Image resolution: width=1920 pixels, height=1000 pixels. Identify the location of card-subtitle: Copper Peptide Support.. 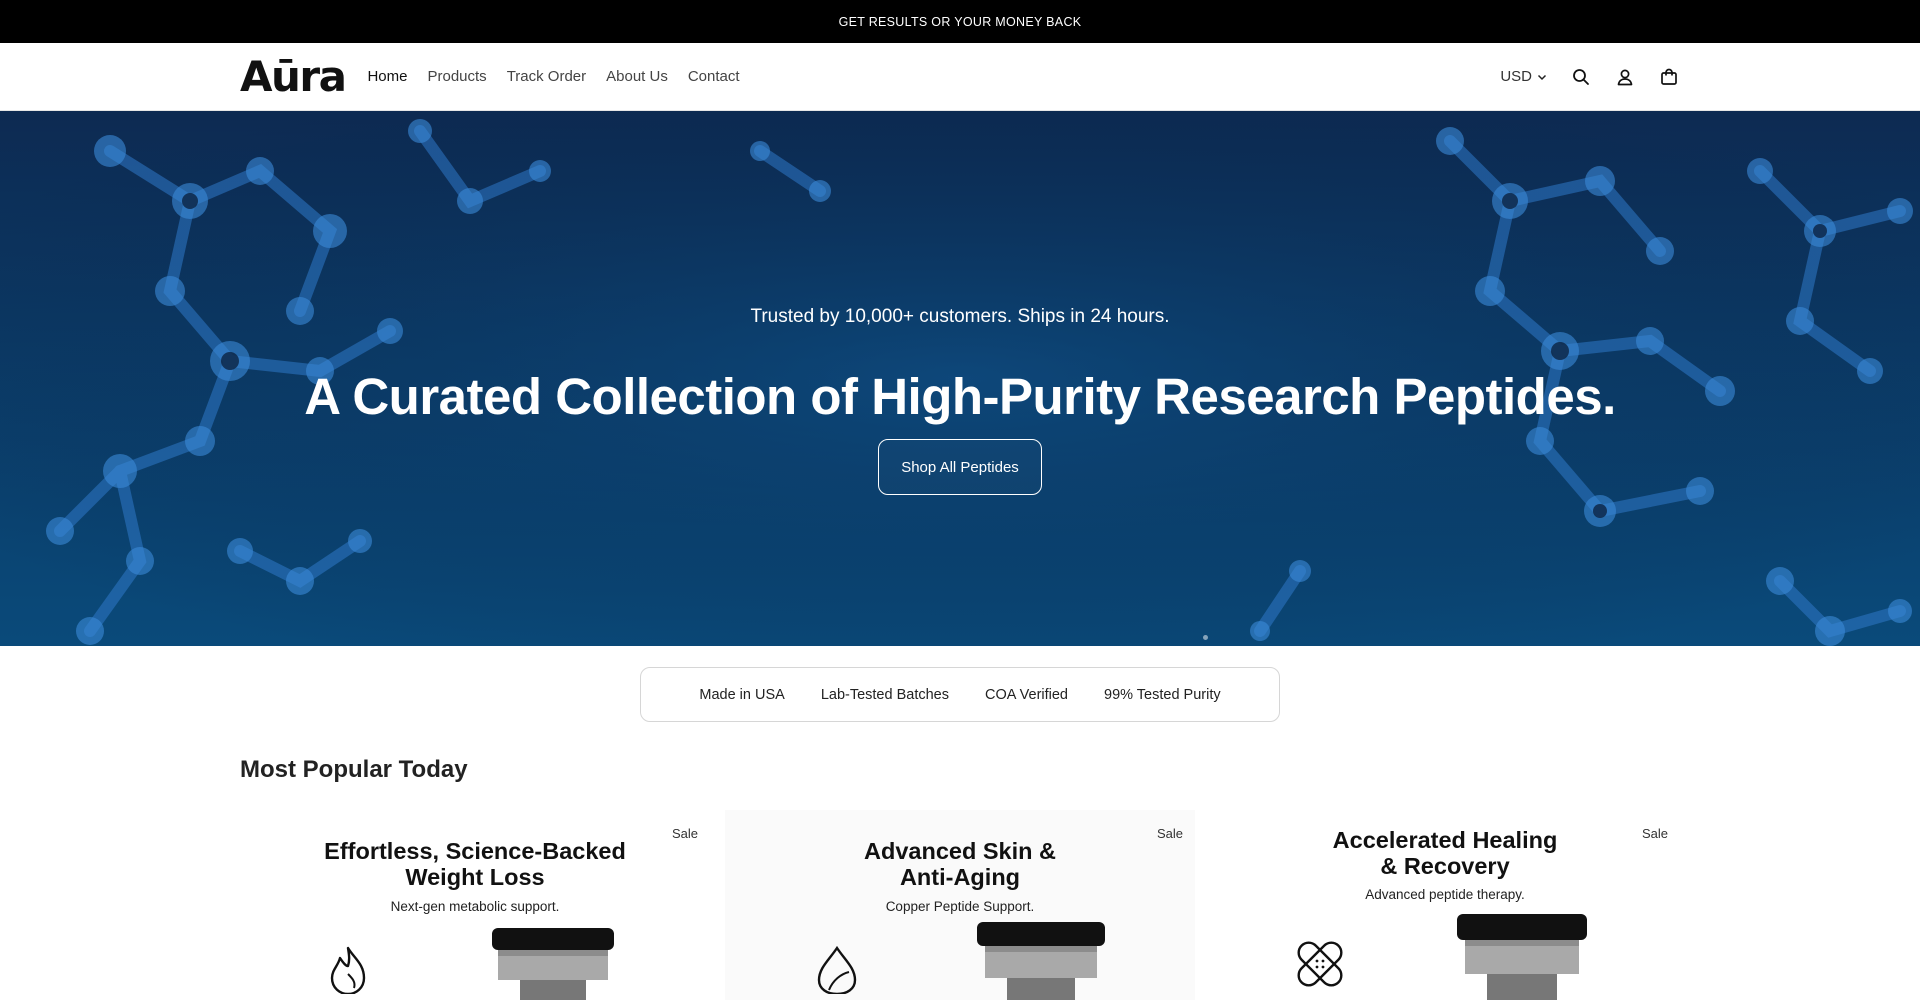
(960, 906).